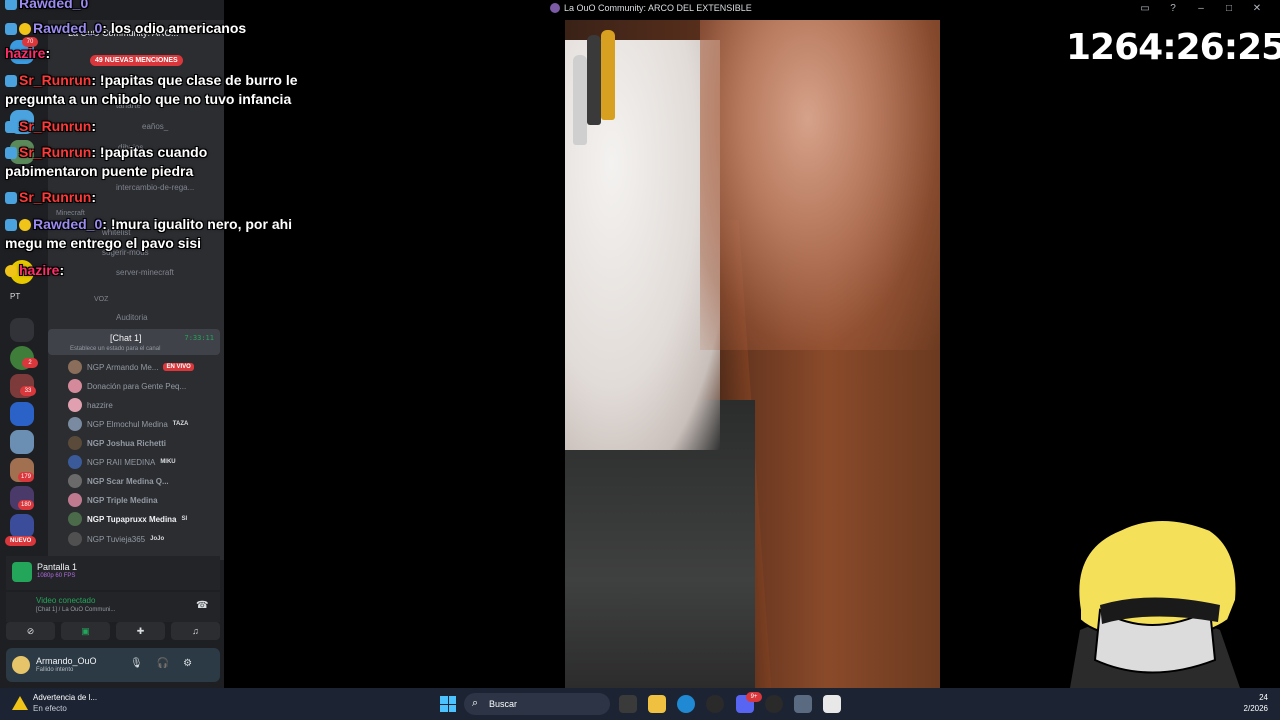 This screenshot has width=1280, height=720. What do you see at coordinates (686, 704) in the screenshot?
I see `edge-icon` at bounding box center [686, 704].